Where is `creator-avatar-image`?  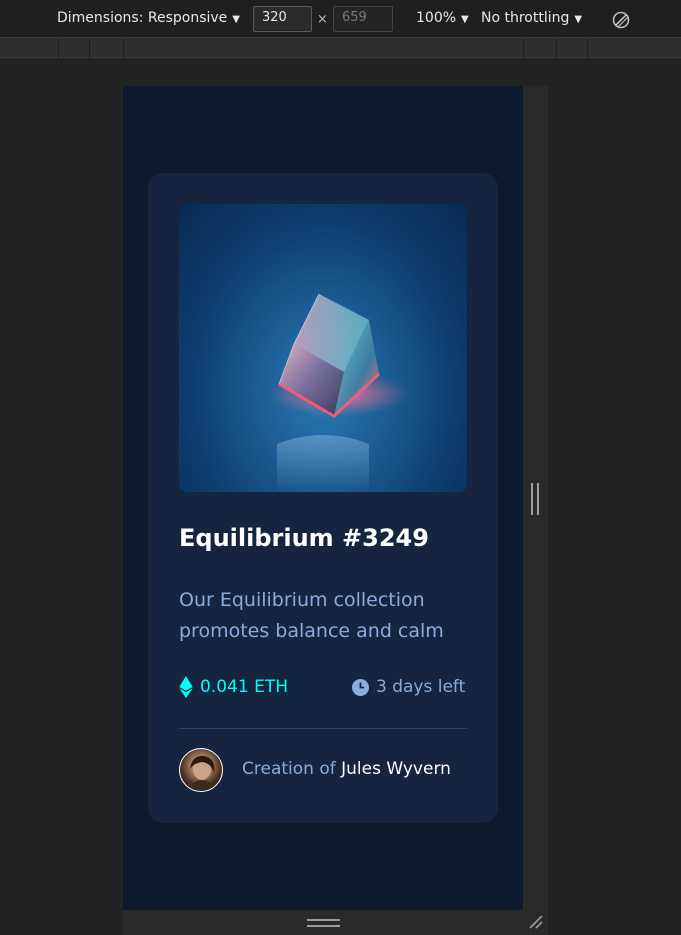 creator-avatar-image is located at coordinates (202, 773).